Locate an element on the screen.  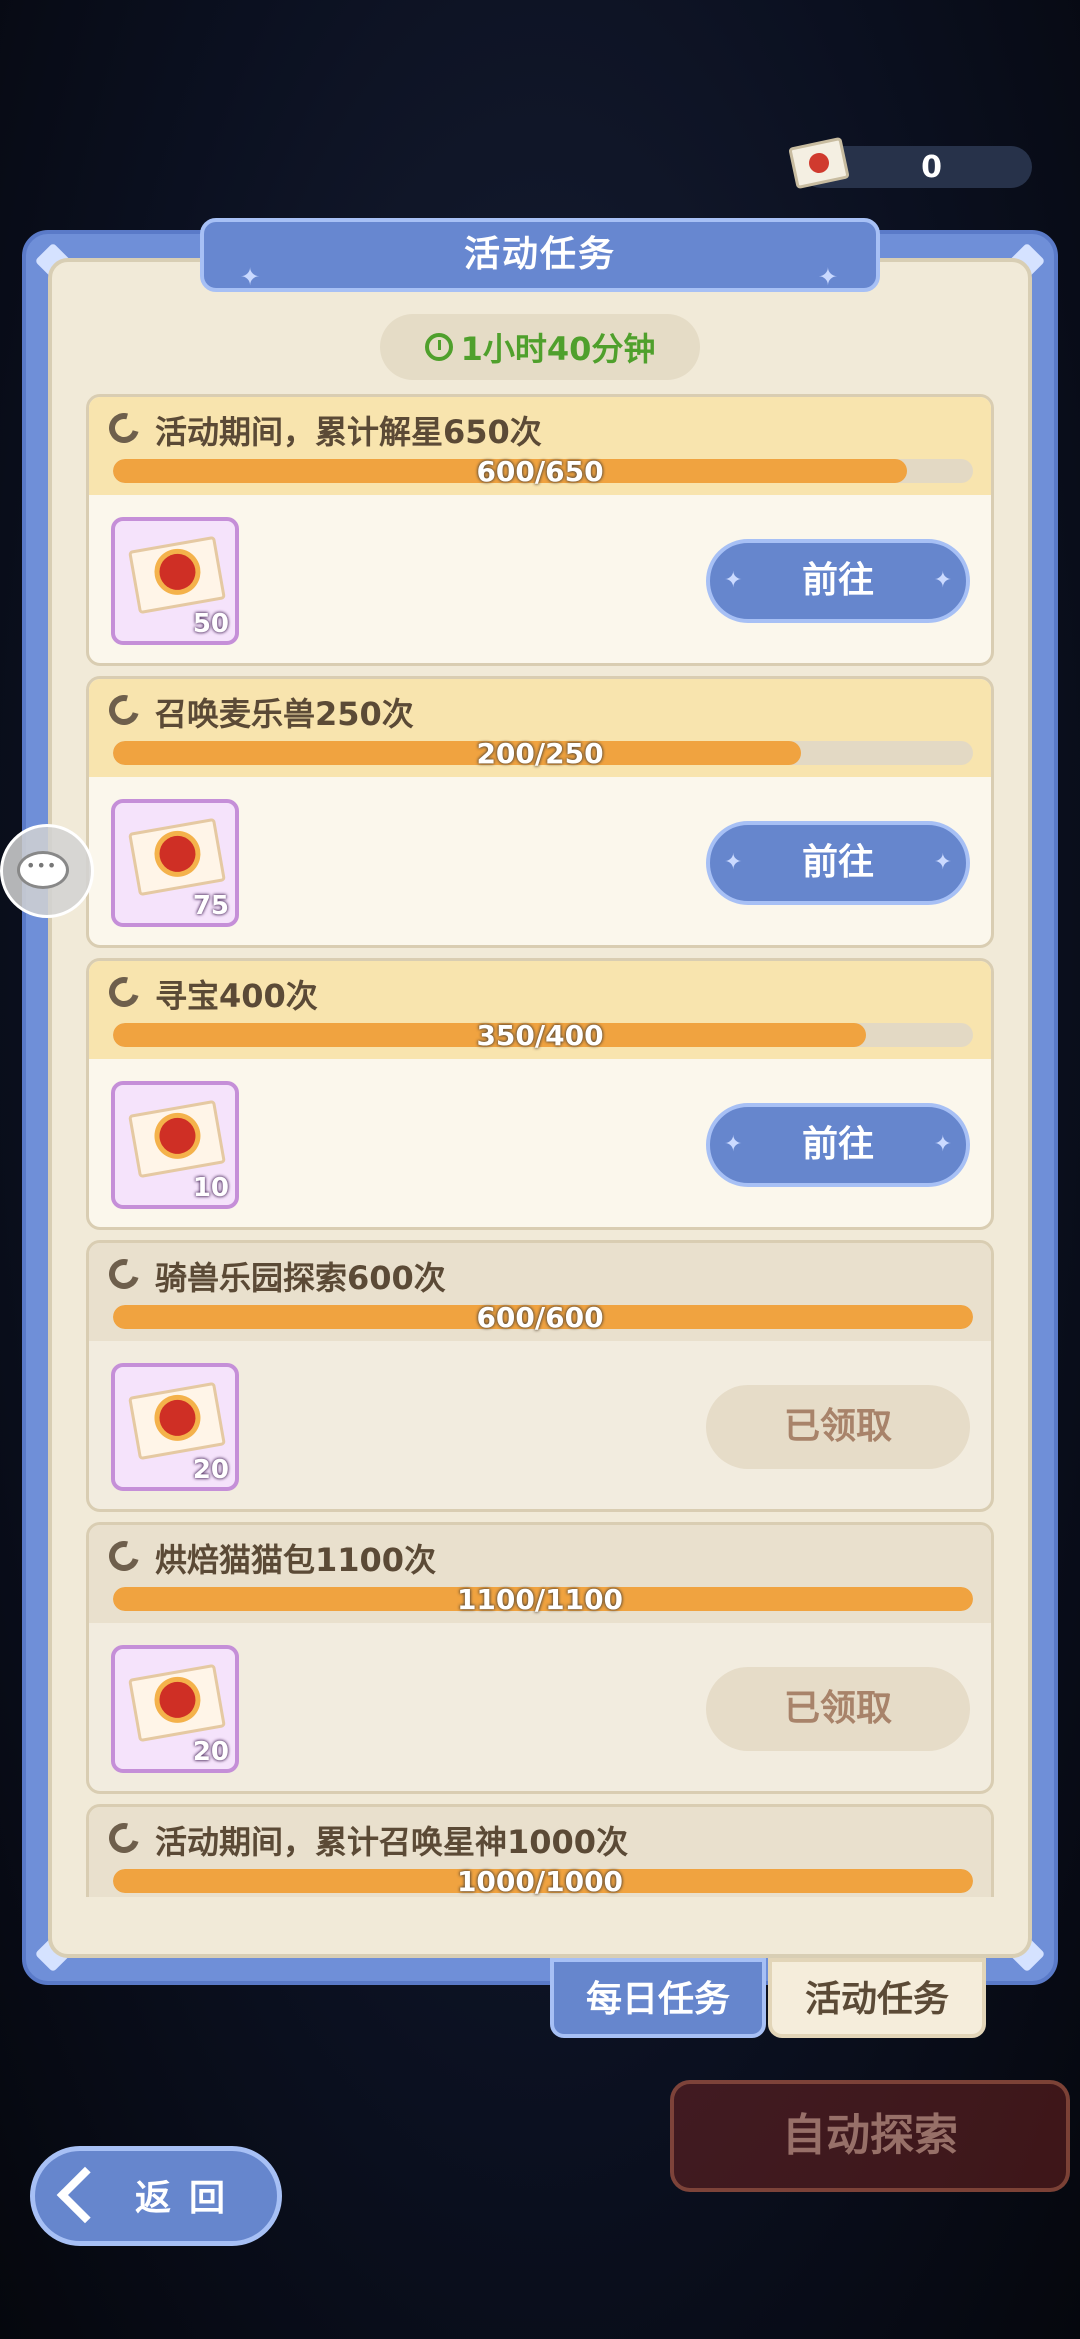
reward-count: 75 is located at coordinates (210, 906).